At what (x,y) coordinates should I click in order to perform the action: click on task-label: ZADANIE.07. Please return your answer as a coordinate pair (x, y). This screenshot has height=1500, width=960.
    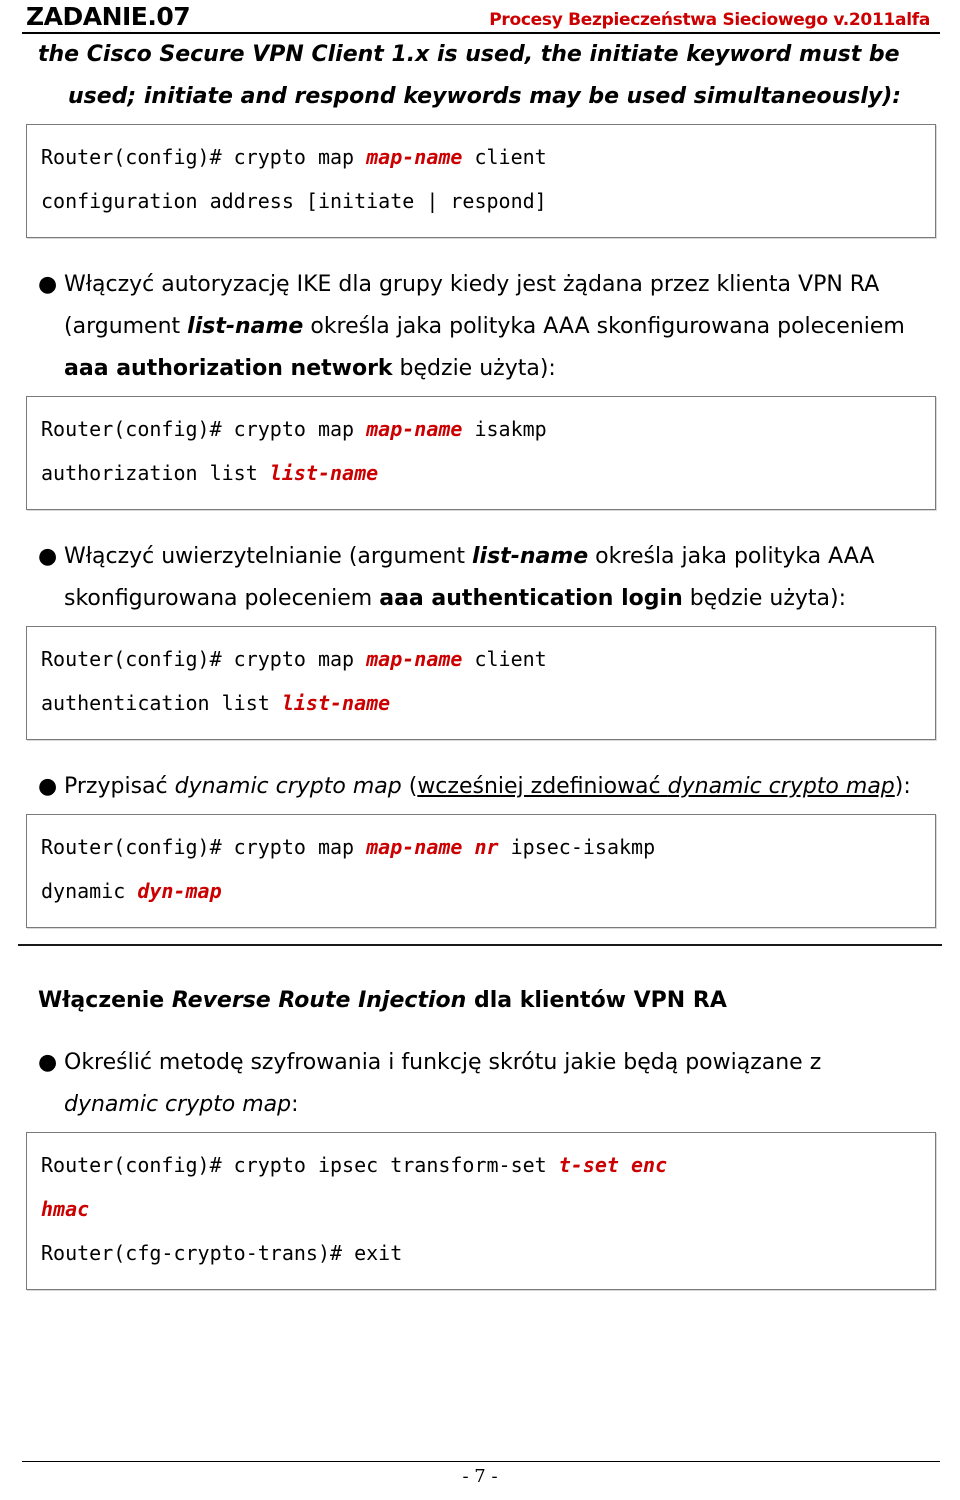
    Looking at the image, I should click on (108, 16).